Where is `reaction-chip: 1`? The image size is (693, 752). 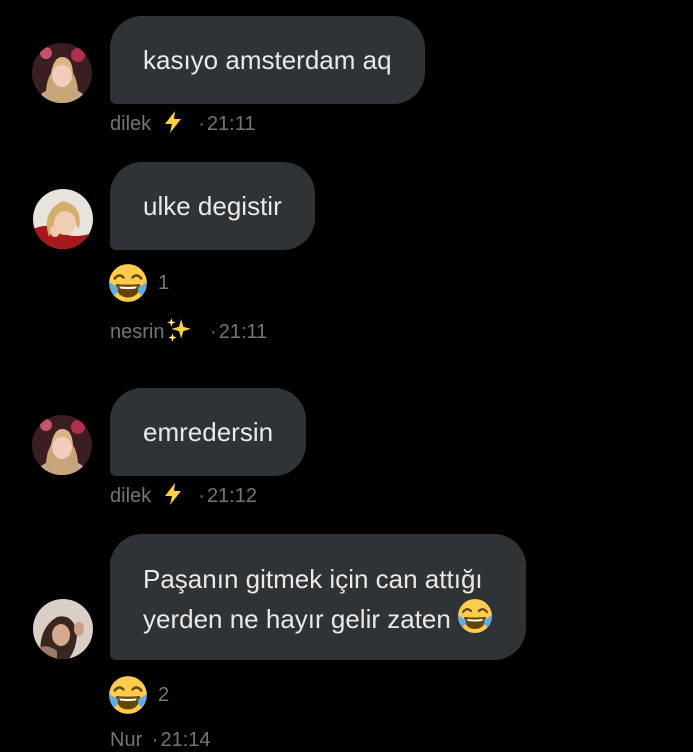
reaction-chip: 1 is located at coordinates (138, 283).